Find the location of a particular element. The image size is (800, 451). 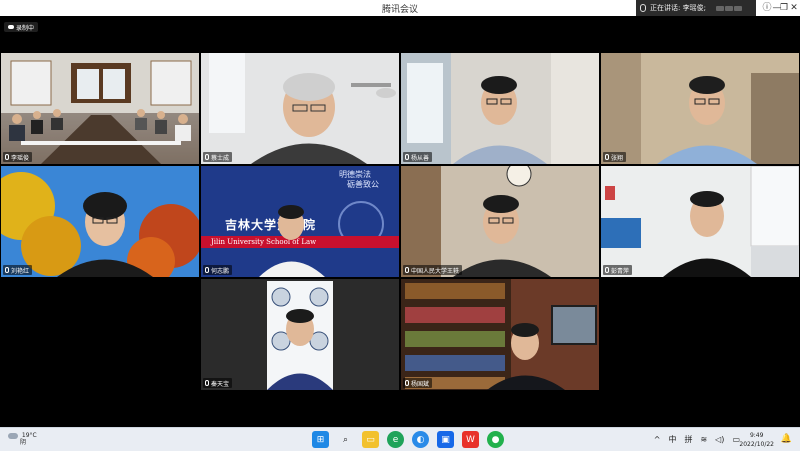

participant-label: 彭青萍 is located at coordinates (618, 270).